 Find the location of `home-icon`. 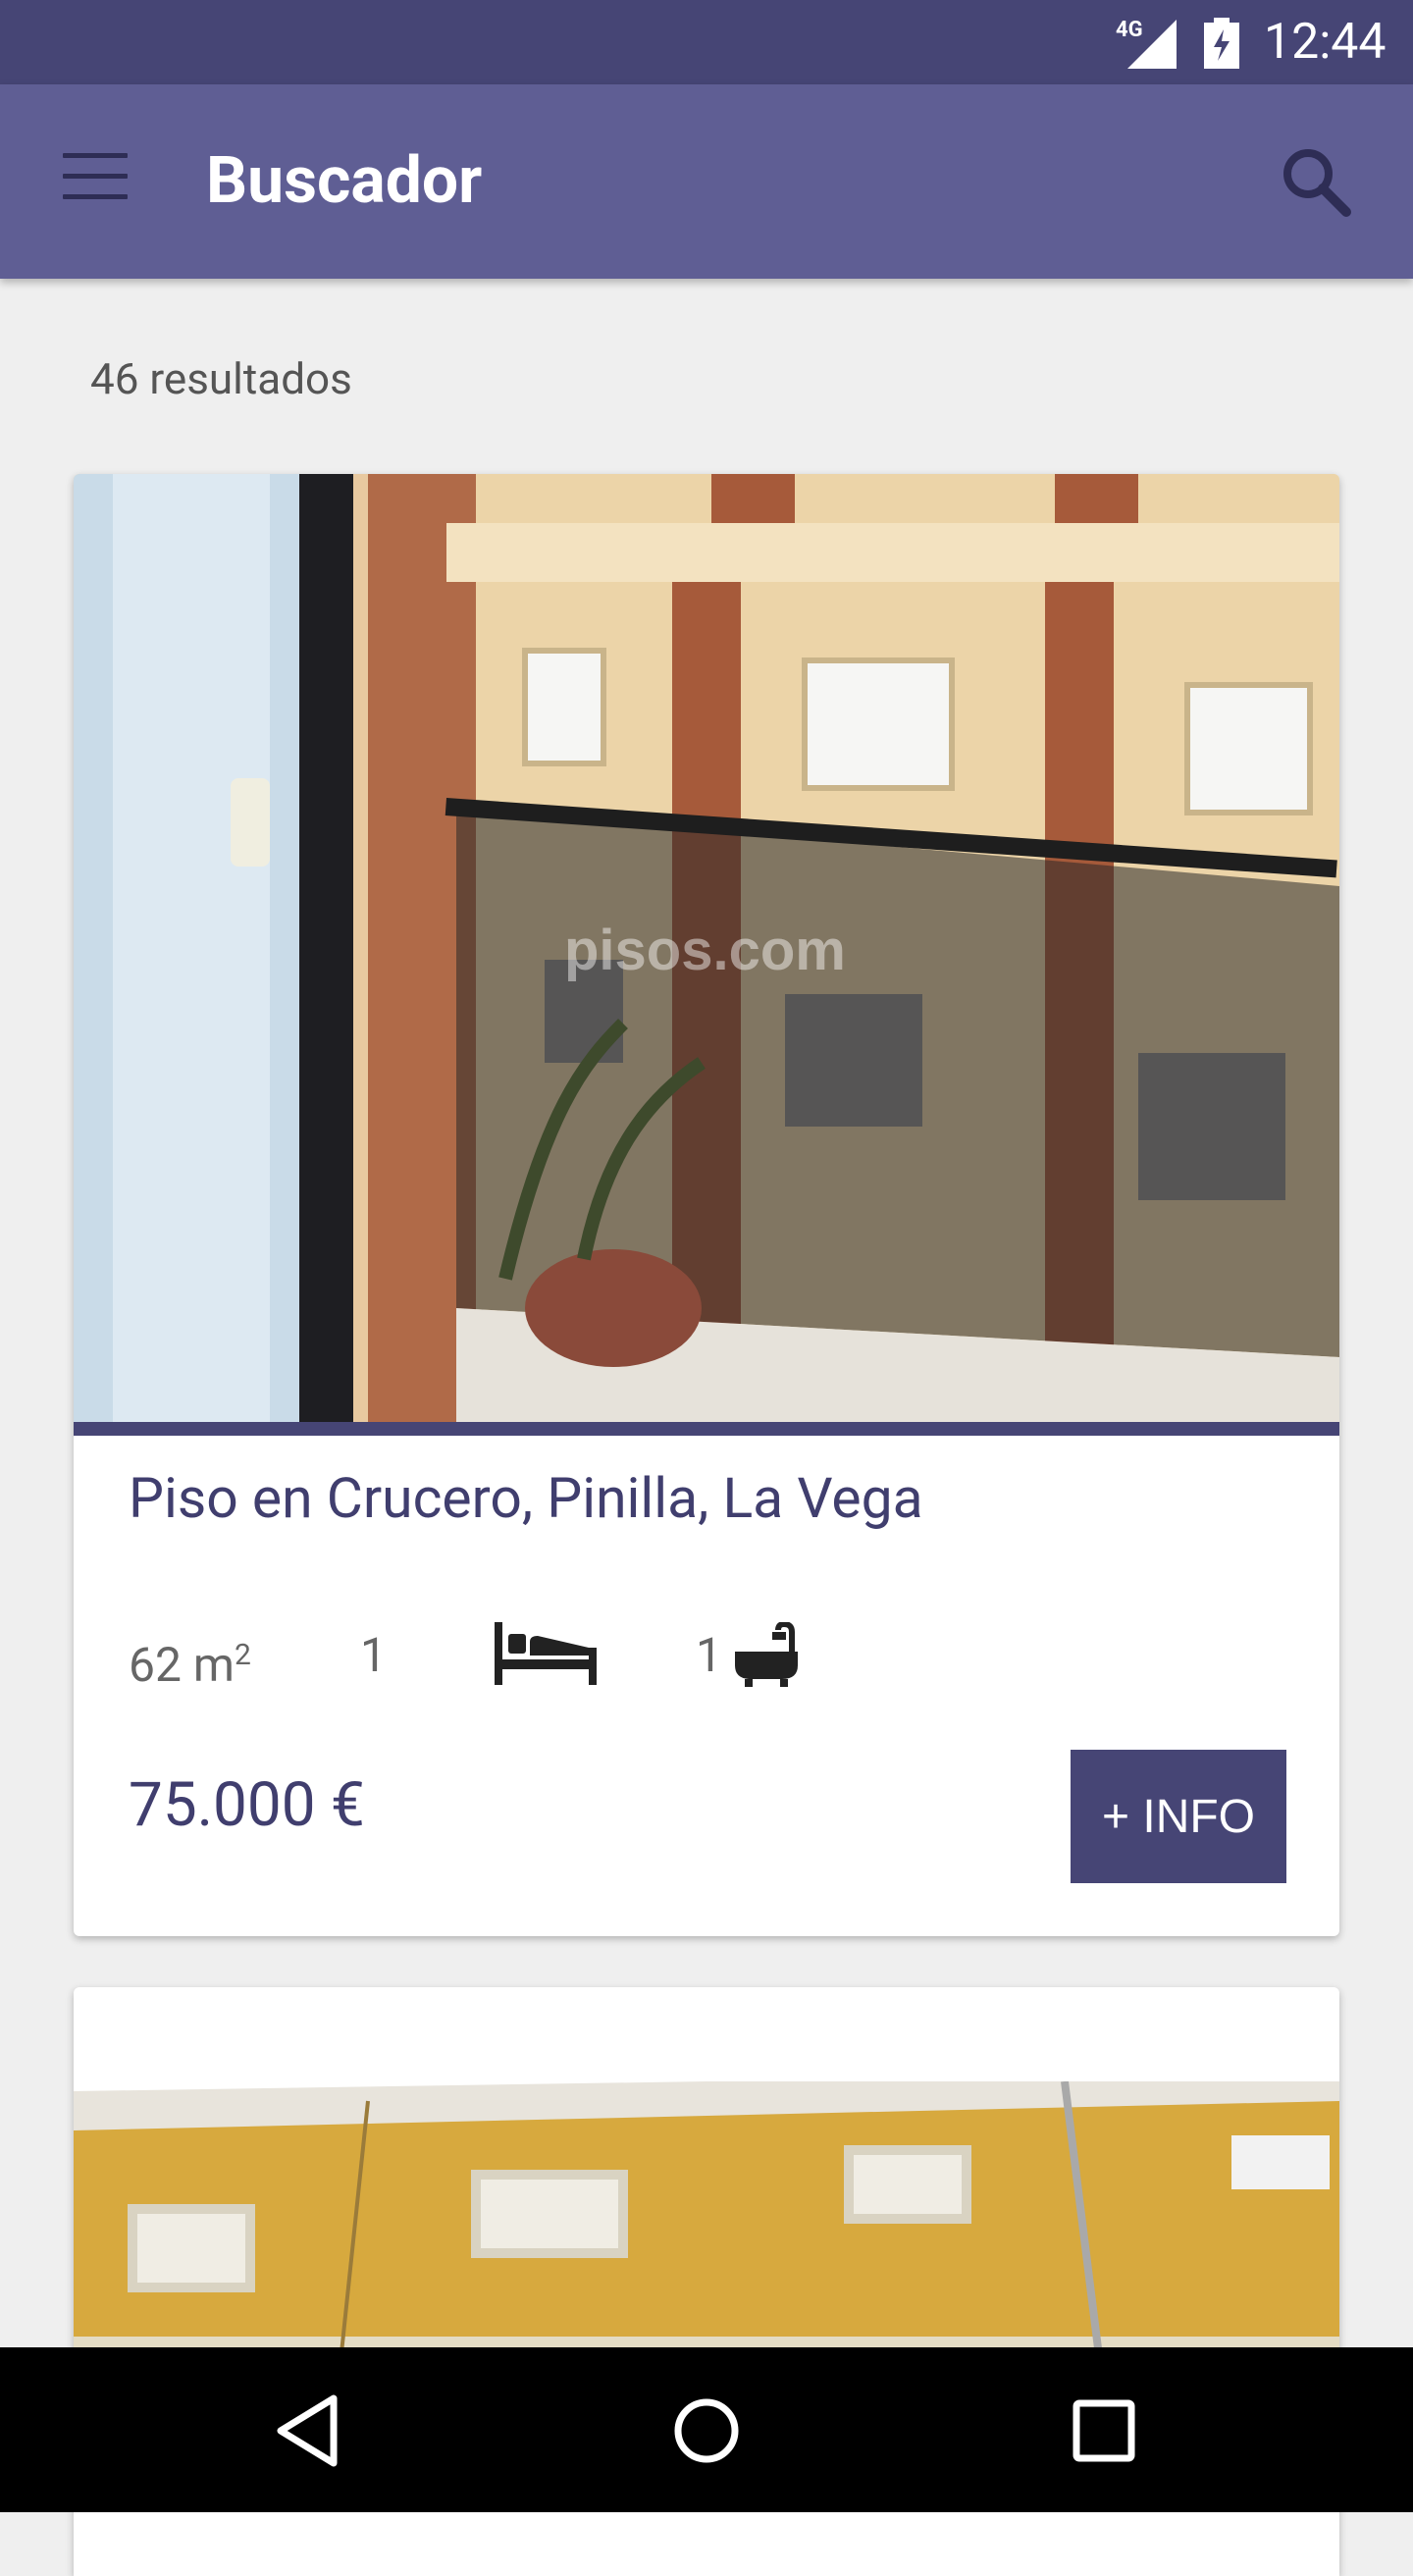

home-icon is located at coordinates (706, 2431).